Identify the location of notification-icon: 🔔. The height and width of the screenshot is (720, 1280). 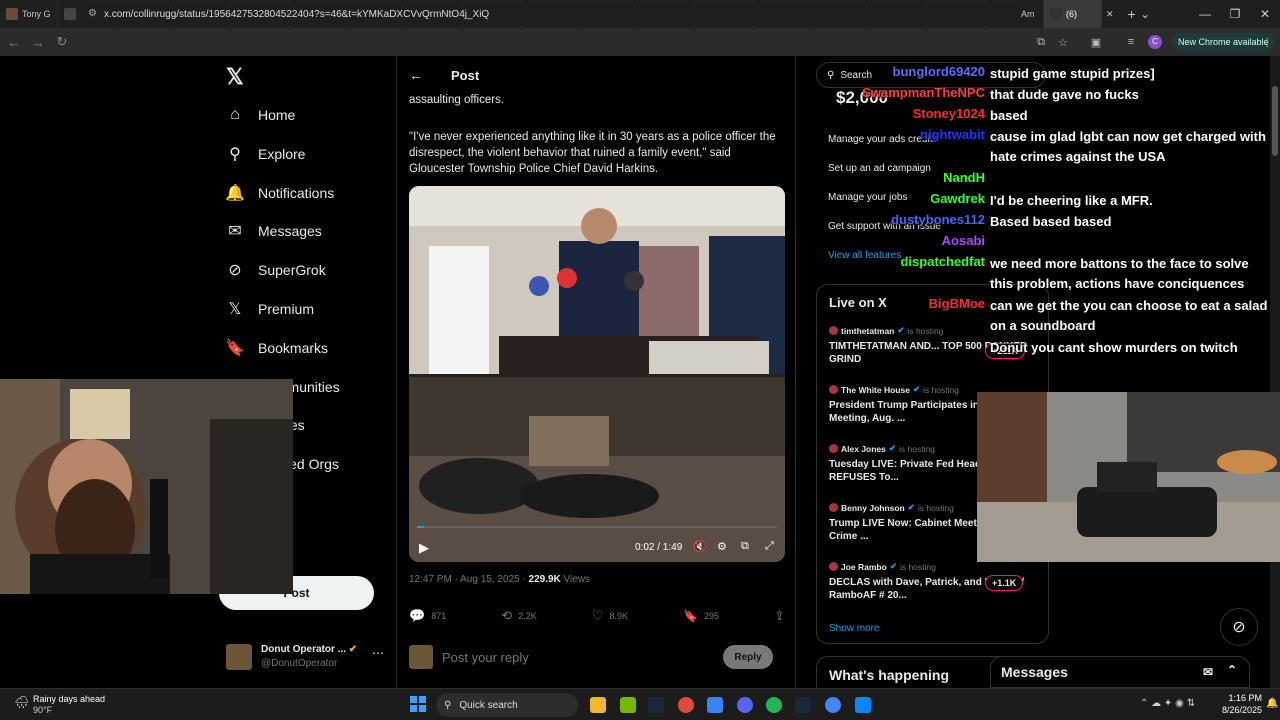
(1272, 703).